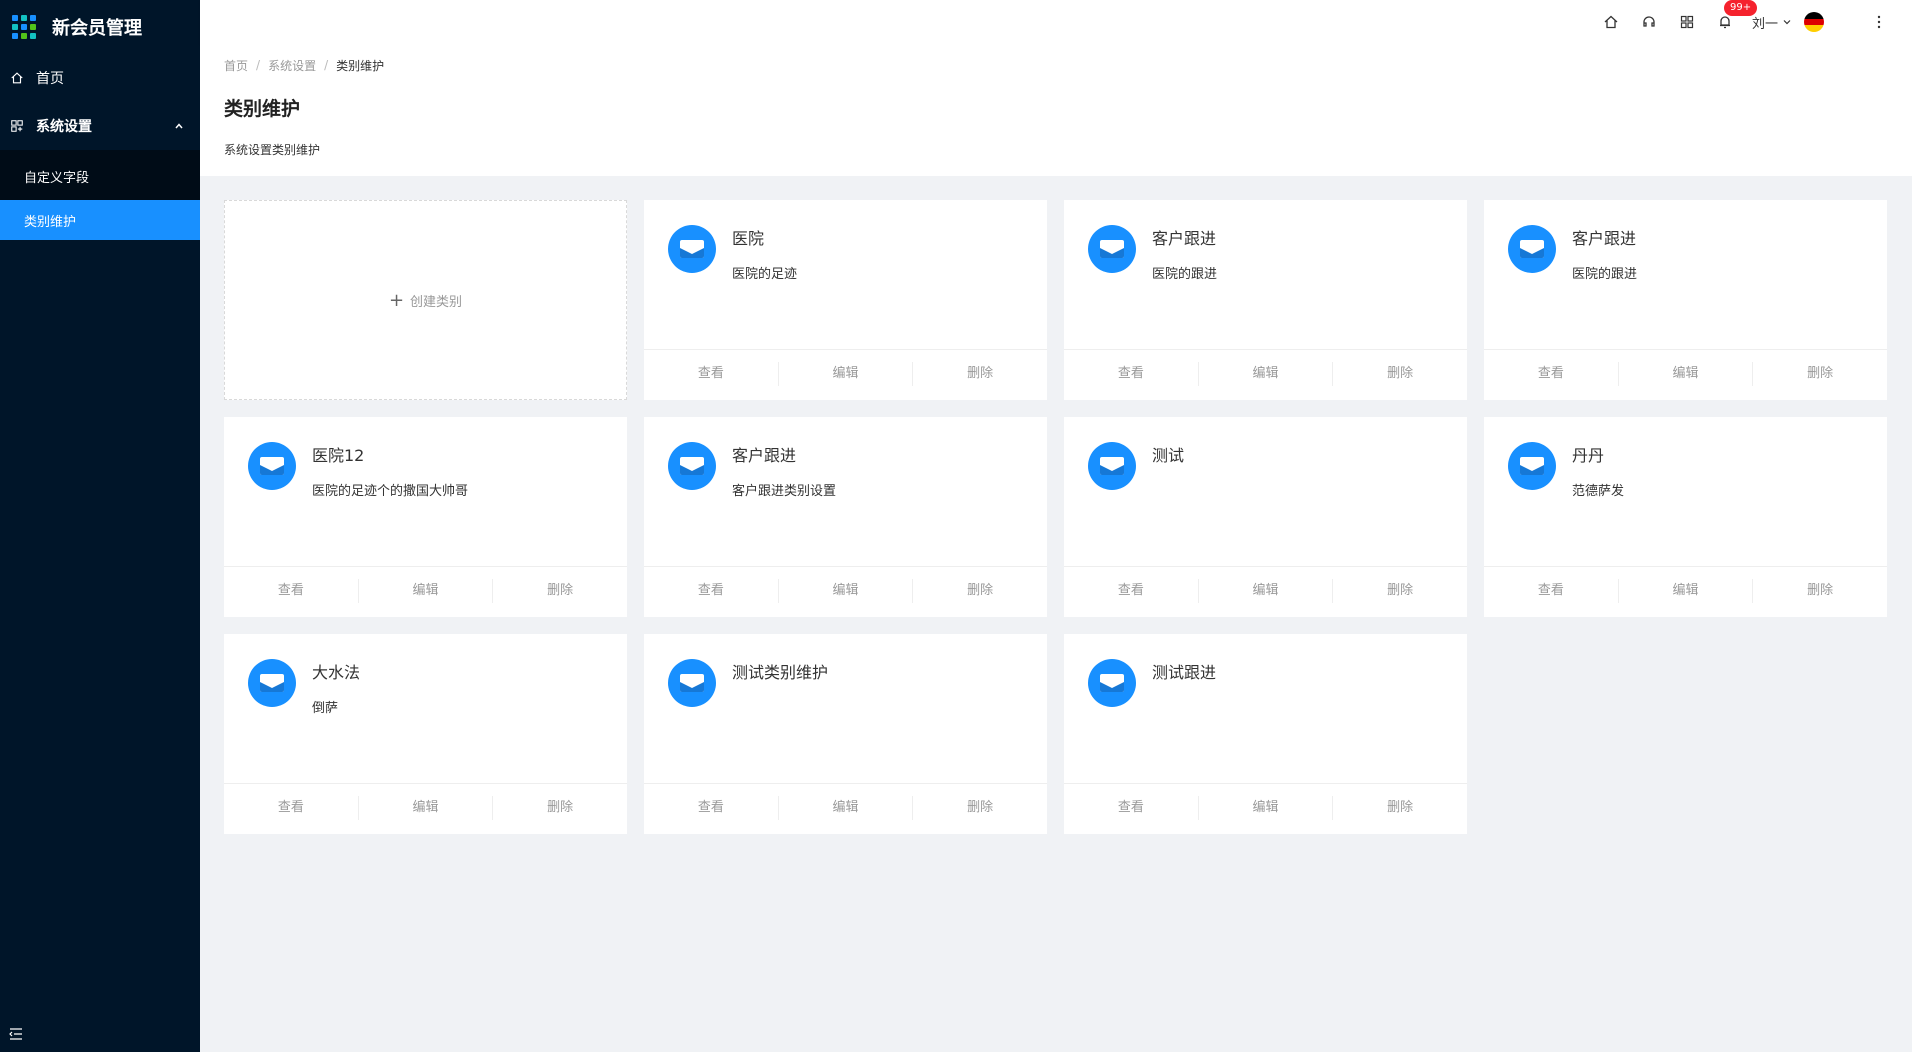 This screenshot has width=1912, height=1052. What do you see at coordinates (1764, 24) in the screenshot?
I see `user-name: 刘一` at bounding box center [1764, 24].